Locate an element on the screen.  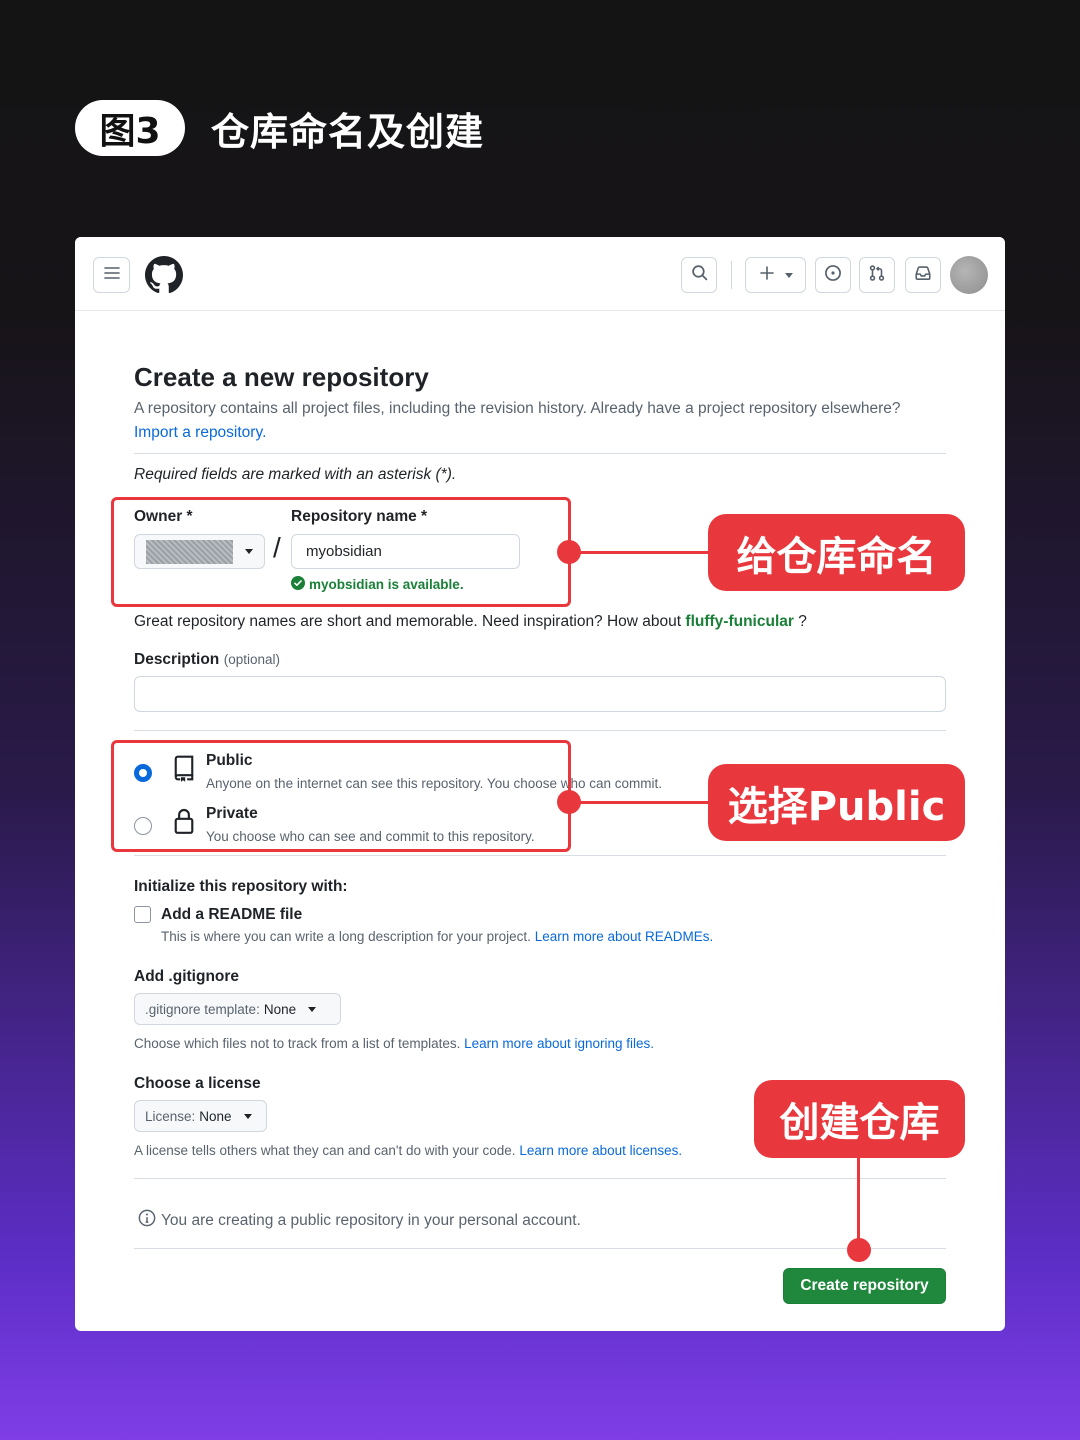
gitignore-learn-more-link: Learn more about ignoring files. is located at coordinates (559, 1043).